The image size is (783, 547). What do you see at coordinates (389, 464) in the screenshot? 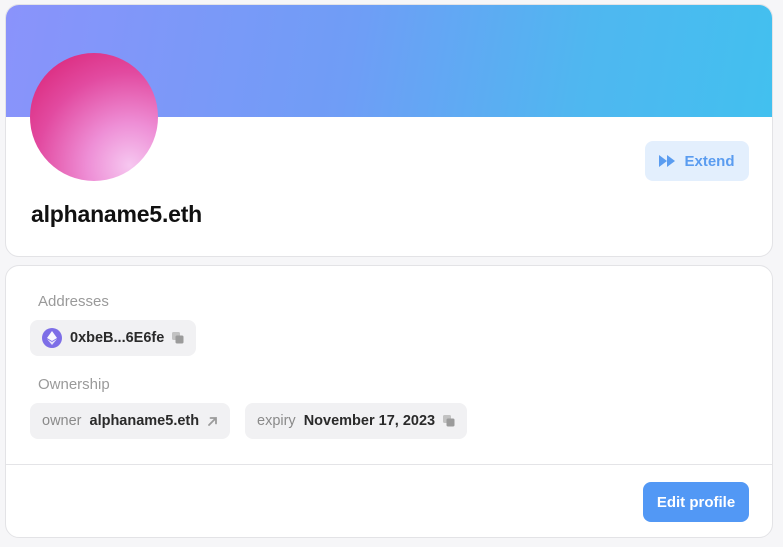
I see `divider` at bounding box center [389, 464].